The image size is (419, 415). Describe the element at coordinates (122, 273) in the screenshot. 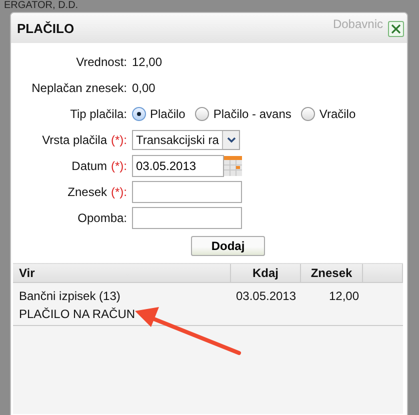

I see `column-header: Vir` at that location.